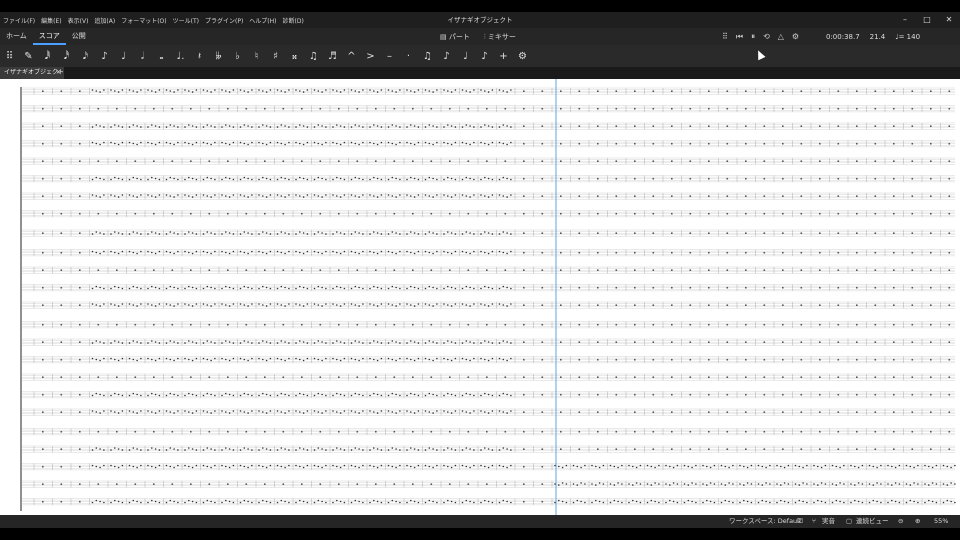 The height and width of the screenshot is (540, 960). Describe the element at coordinates (370, 56) in the screenshot. I see `note-tool-19-icon: >` at that location.